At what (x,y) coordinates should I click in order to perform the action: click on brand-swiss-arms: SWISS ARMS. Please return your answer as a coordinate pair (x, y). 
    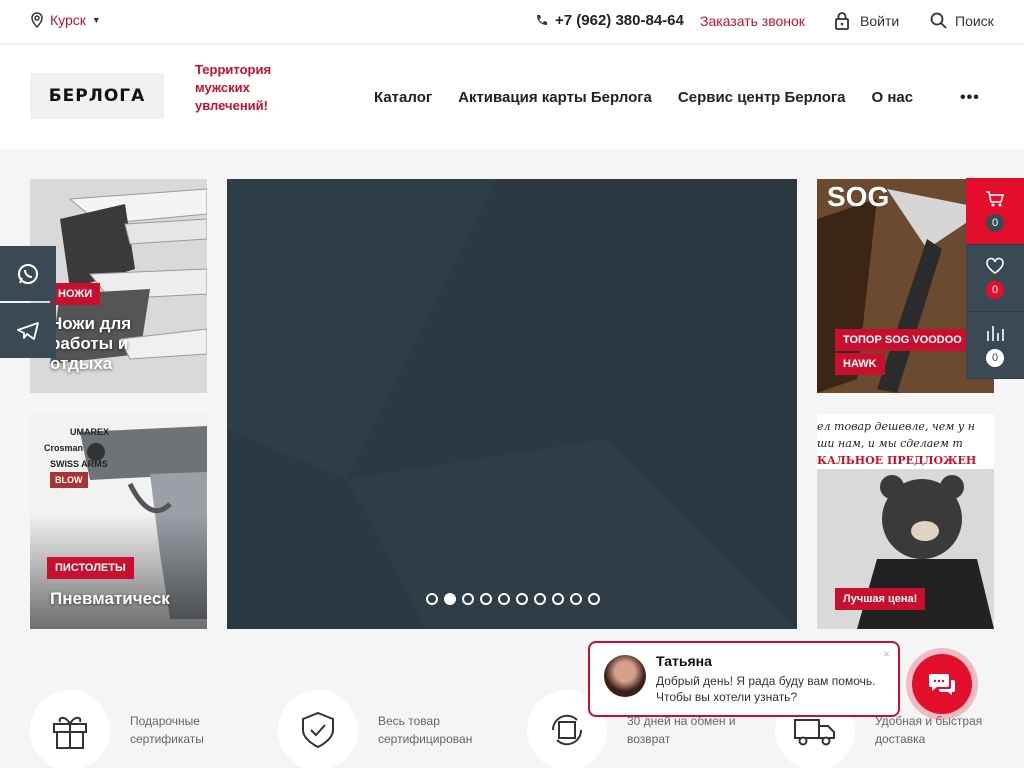
    Looking at the image, I should click on (79, 464).